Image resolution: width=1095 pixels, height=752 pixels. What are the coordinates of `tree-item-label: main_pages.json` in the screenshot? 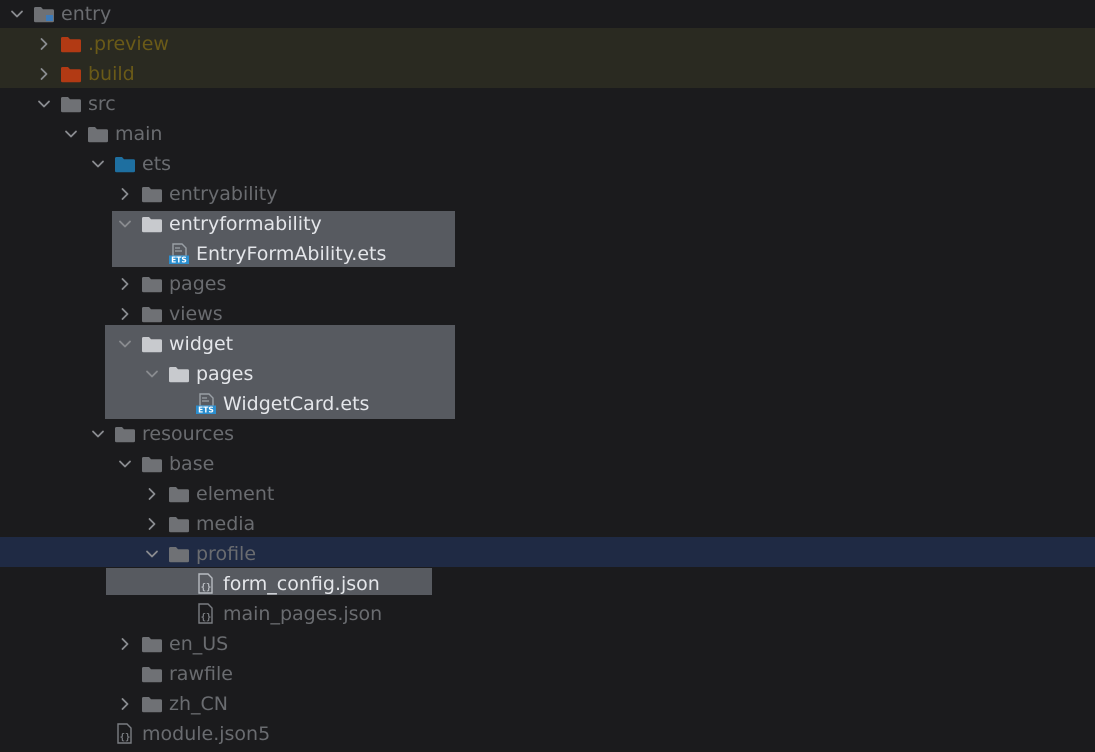 It's located at (303, 614).